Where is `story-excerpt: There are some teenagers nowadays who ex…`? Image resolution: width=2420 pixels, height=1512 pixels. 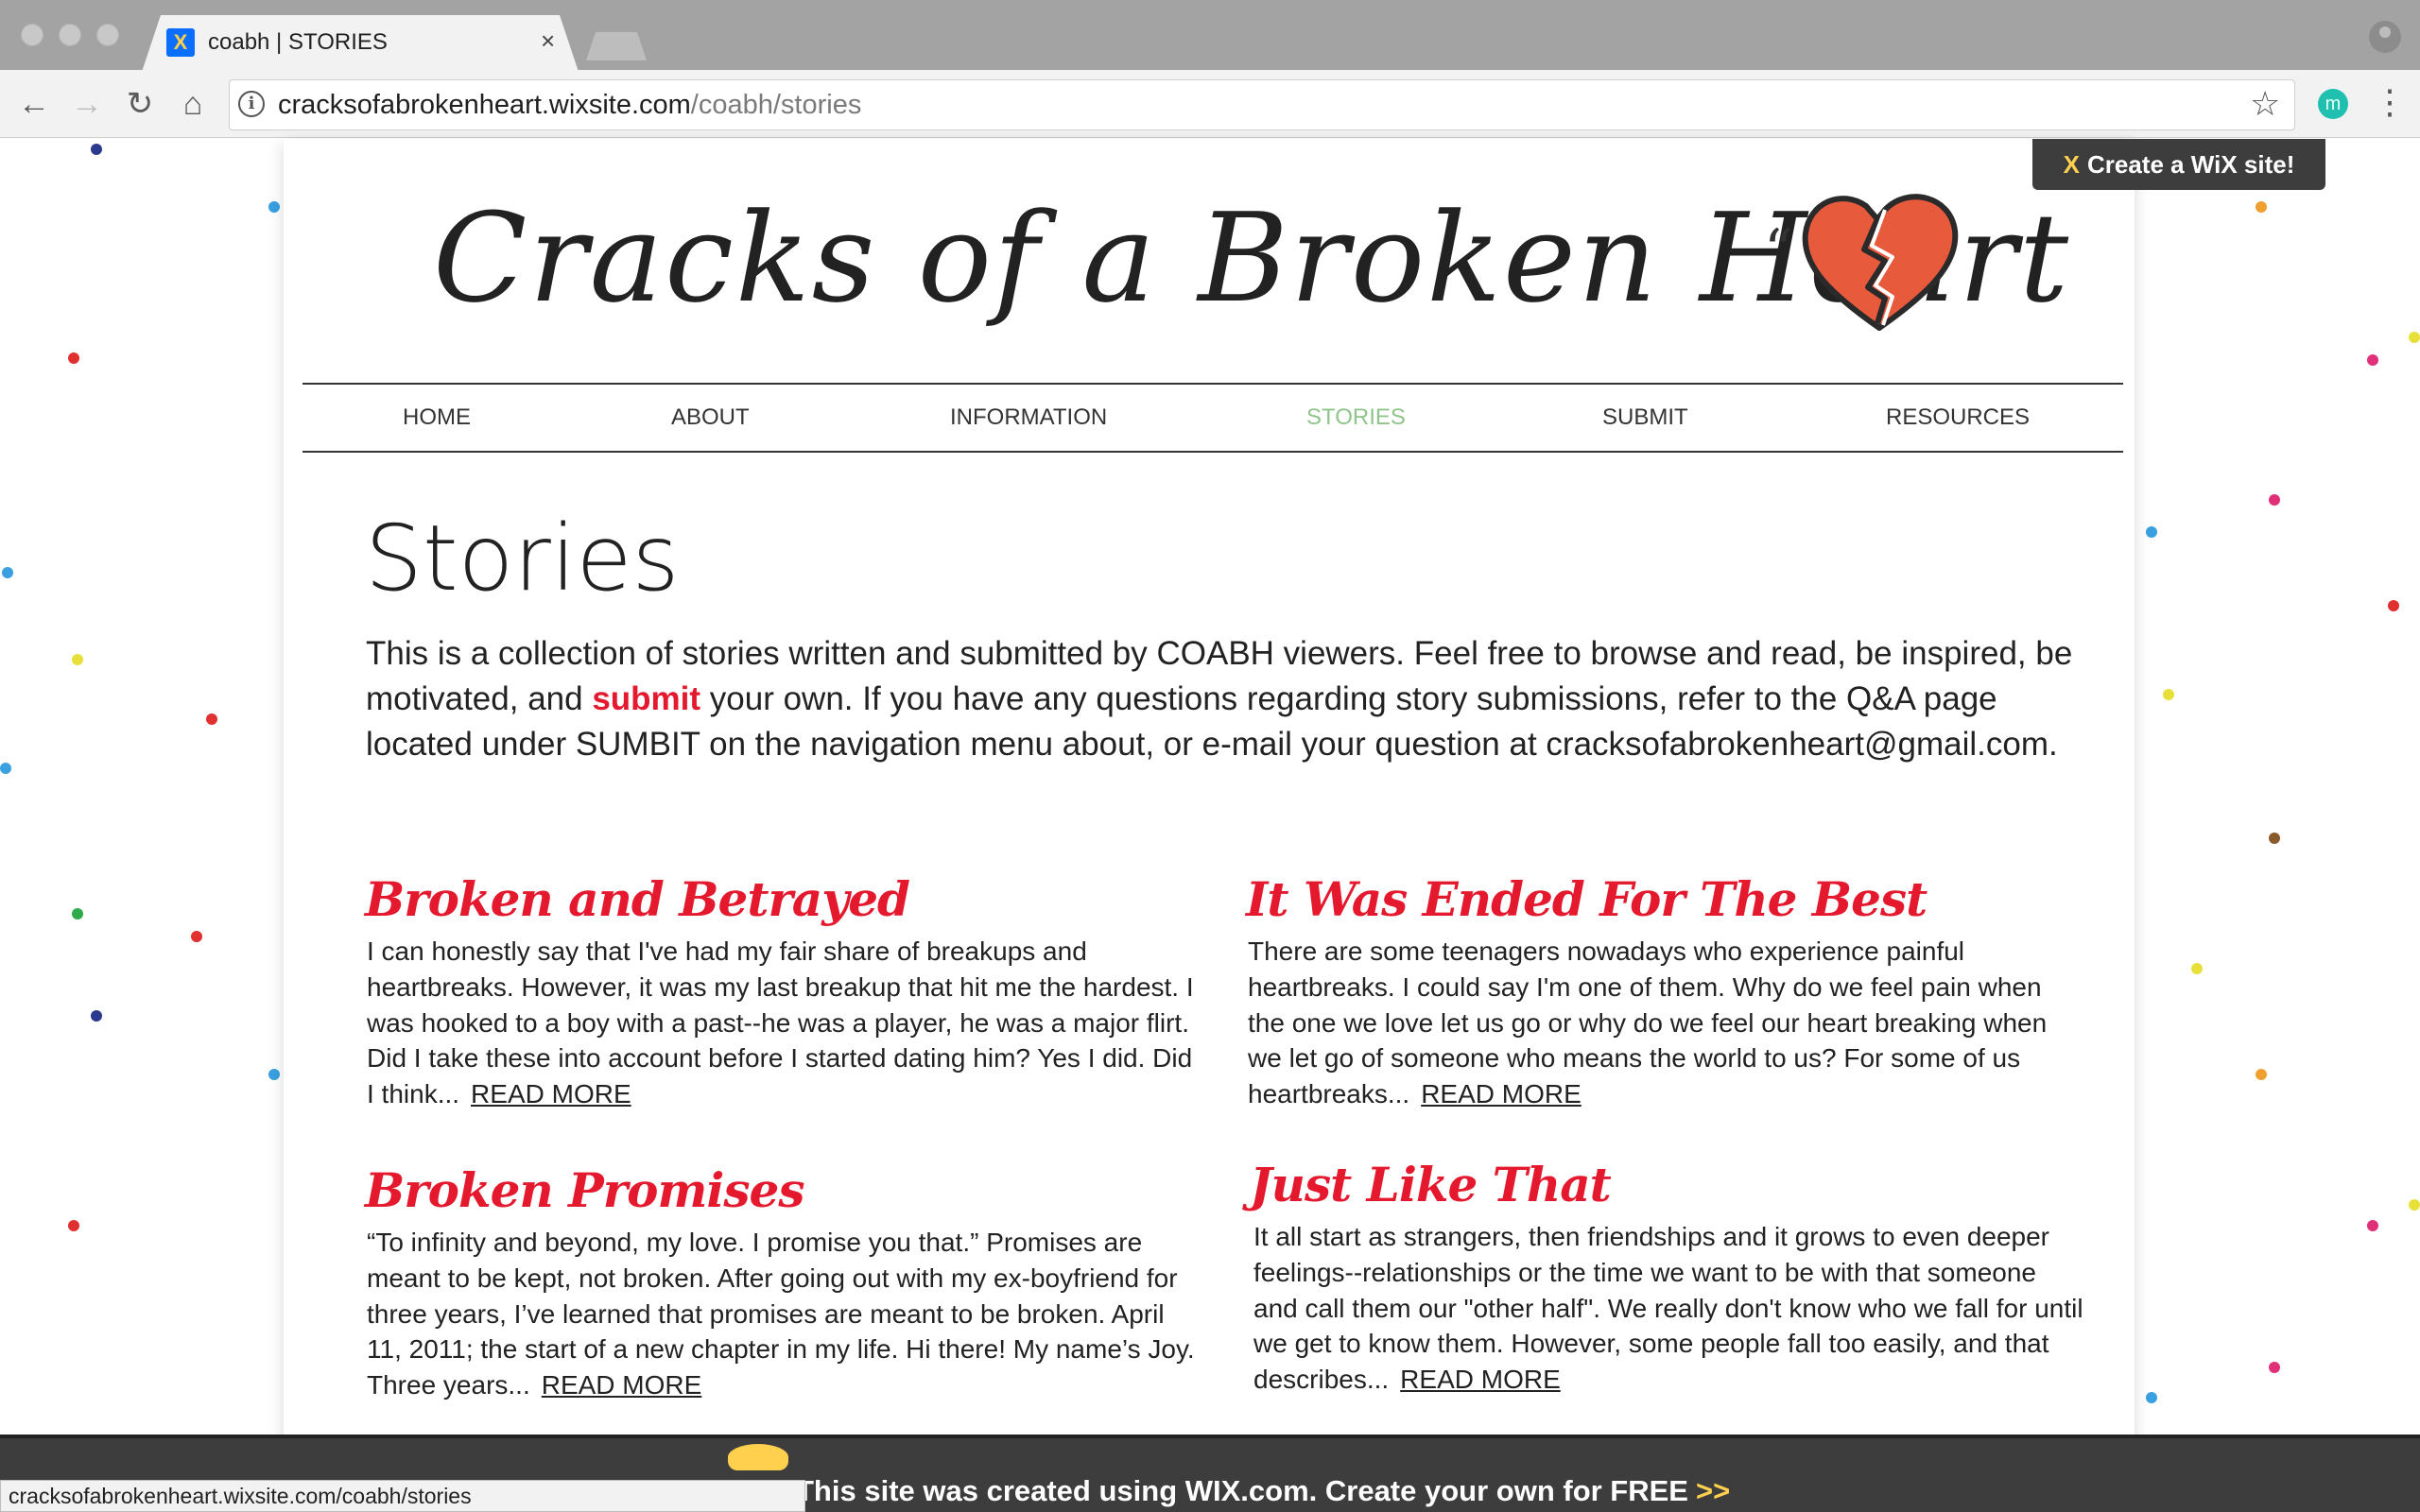
story-excerpt: There are some teenagers nowadays who ex… is located at coordinates (1664, 1023).